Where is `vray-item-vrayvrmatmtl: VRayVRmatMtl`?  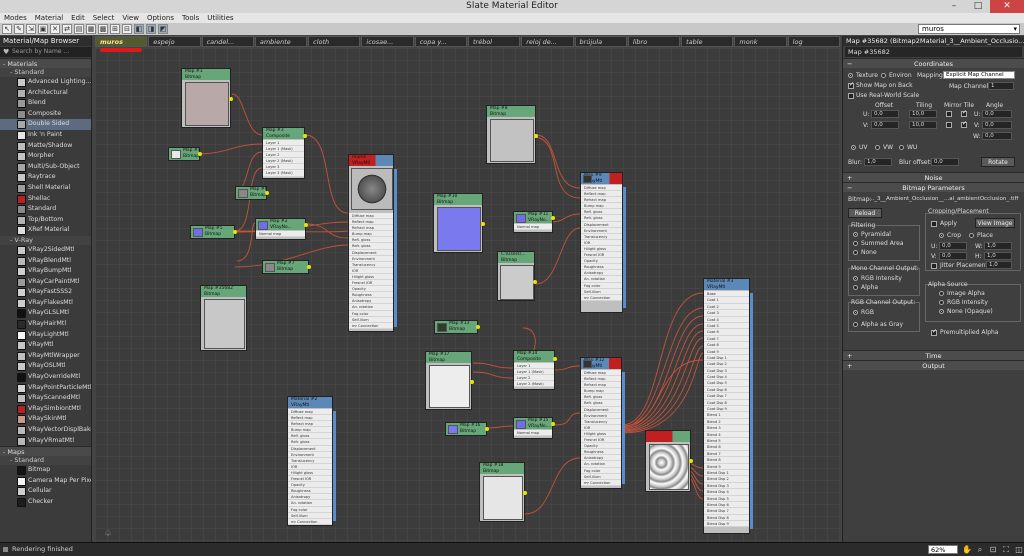 vray-item-vrayvrmatmtl: VRayVRmatMtl is located at coordinates (45, 441).